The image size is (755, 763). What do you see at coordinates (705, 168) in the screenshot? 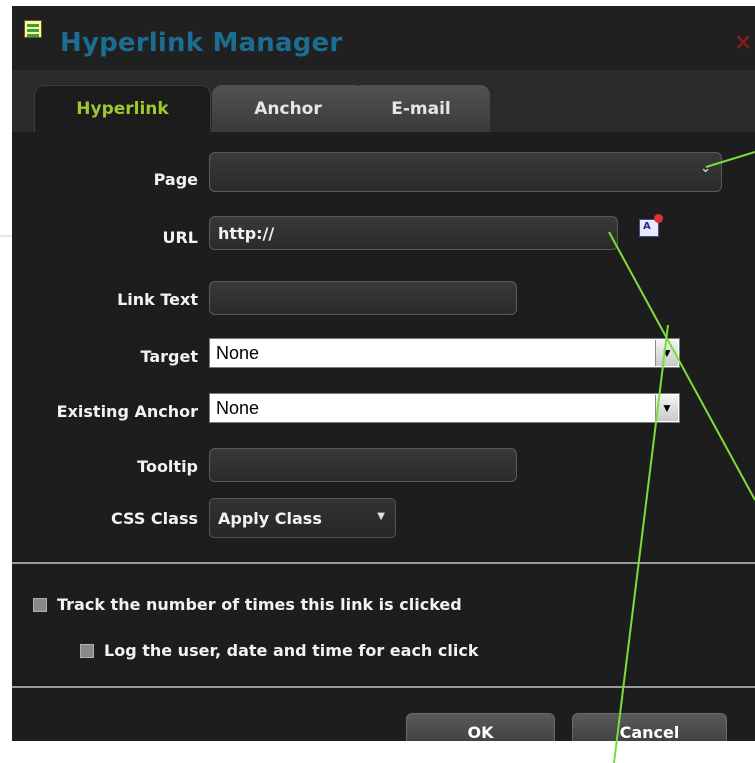
I see `chevron-down-icon: ⌄` at bounding box center [705, 168].